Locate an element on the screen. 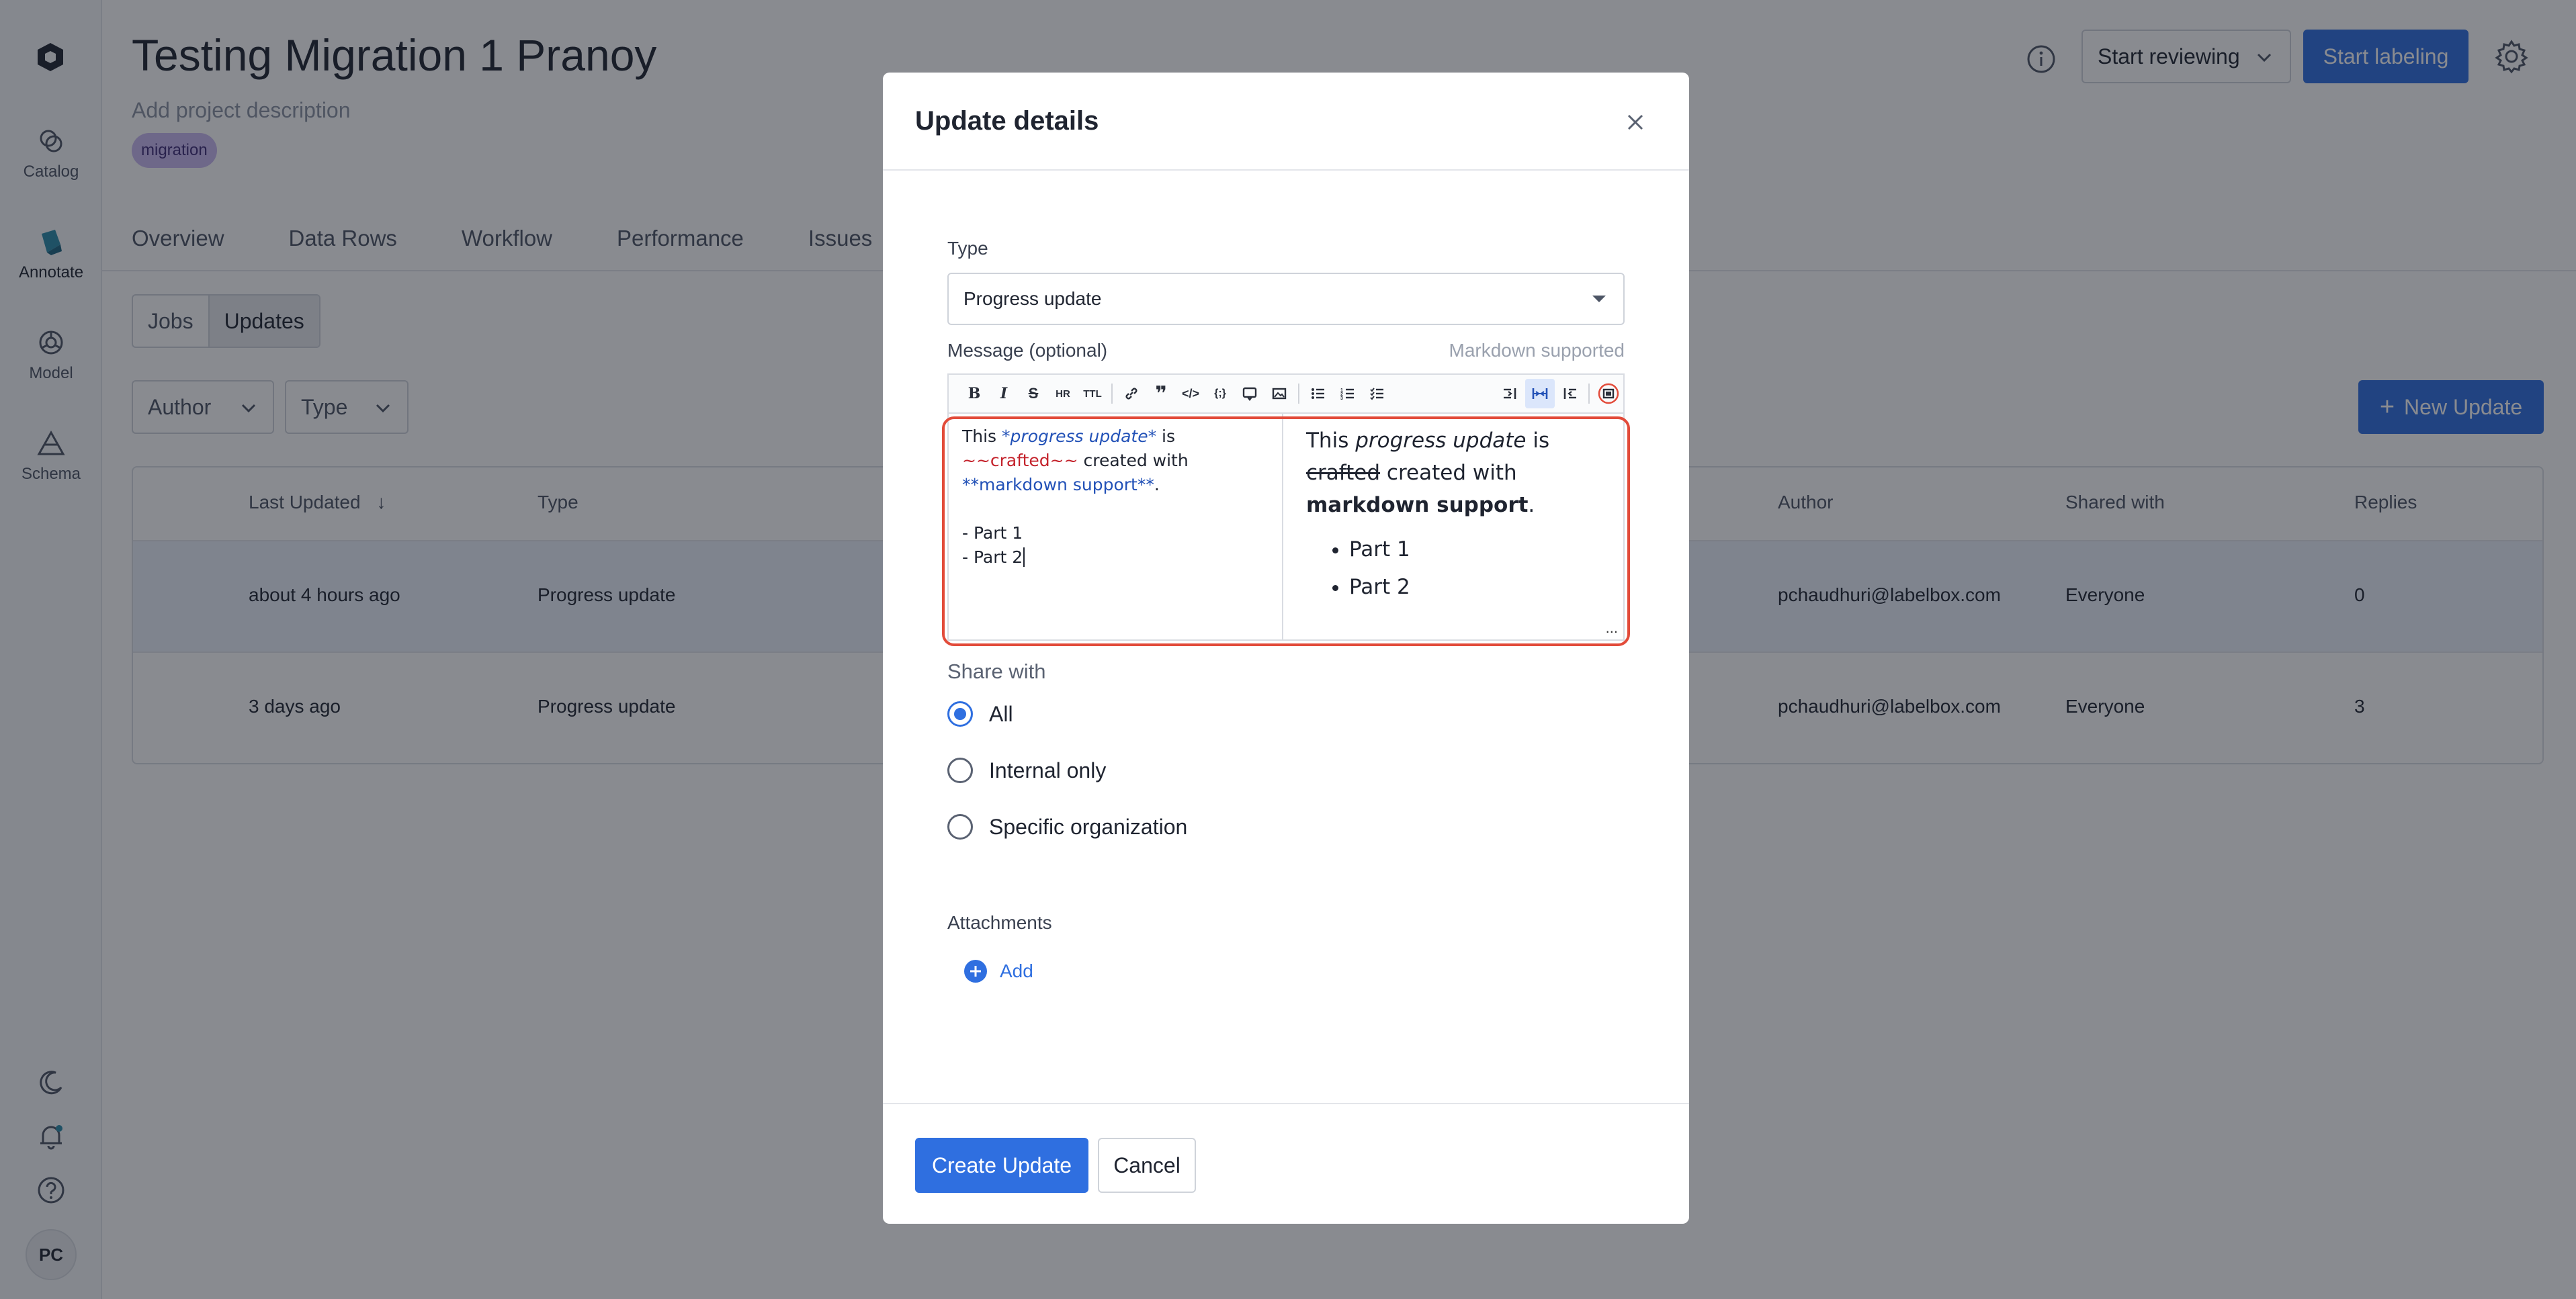 The height and width of the screenshot is (1299, 2576). preview-list: Part 1 Part 2 is located at coordinates (1460, 568).